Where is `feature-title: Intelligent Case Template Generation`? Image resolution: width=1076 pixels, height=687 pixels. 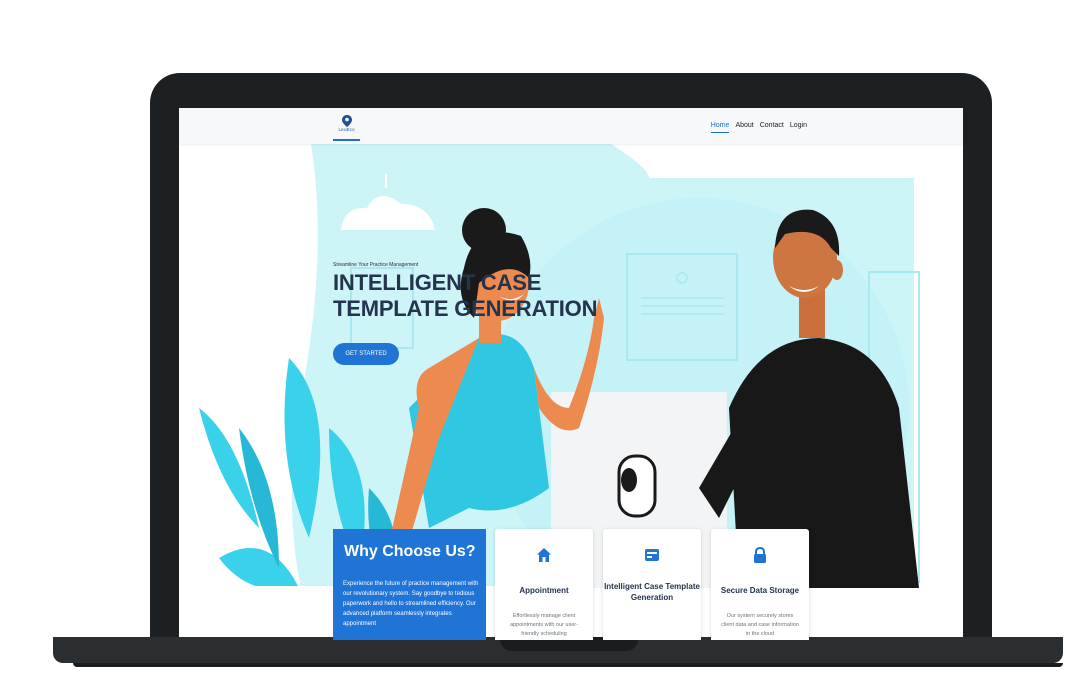 feature-title: Intelligent Case Template Generation is located at coordinates (652, 592).